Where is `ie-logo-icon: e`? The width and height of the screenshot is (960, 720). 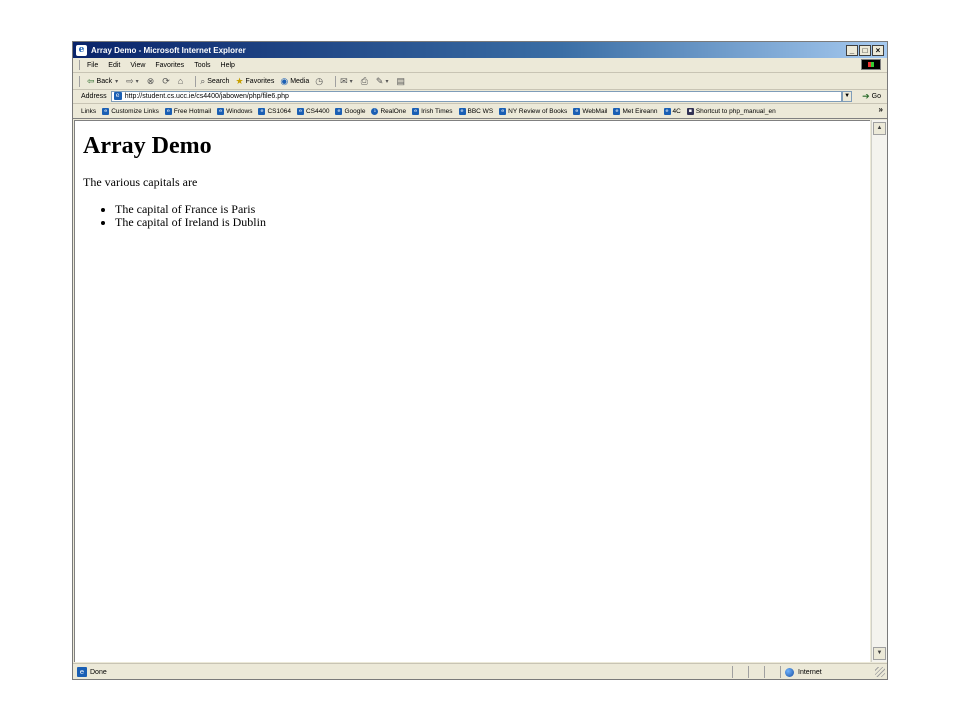
ie-logo-icon: e is located at coordinates (81, 50).